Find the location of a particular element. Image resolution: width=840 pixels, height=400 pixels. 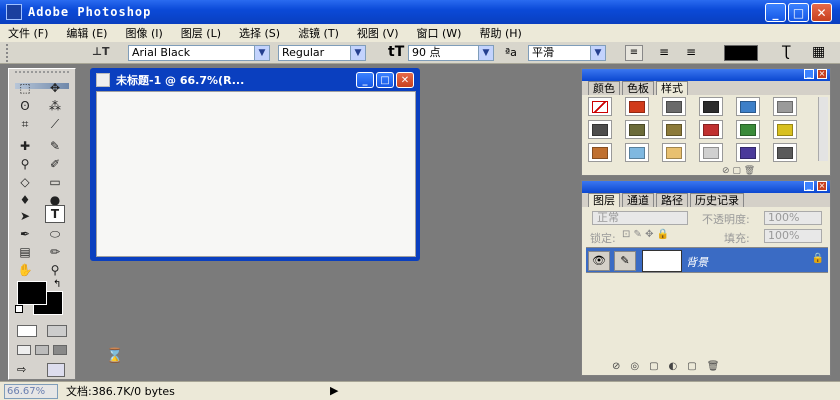

path-selection-tool-icon: ➤ is located at coordinates (25, 216).